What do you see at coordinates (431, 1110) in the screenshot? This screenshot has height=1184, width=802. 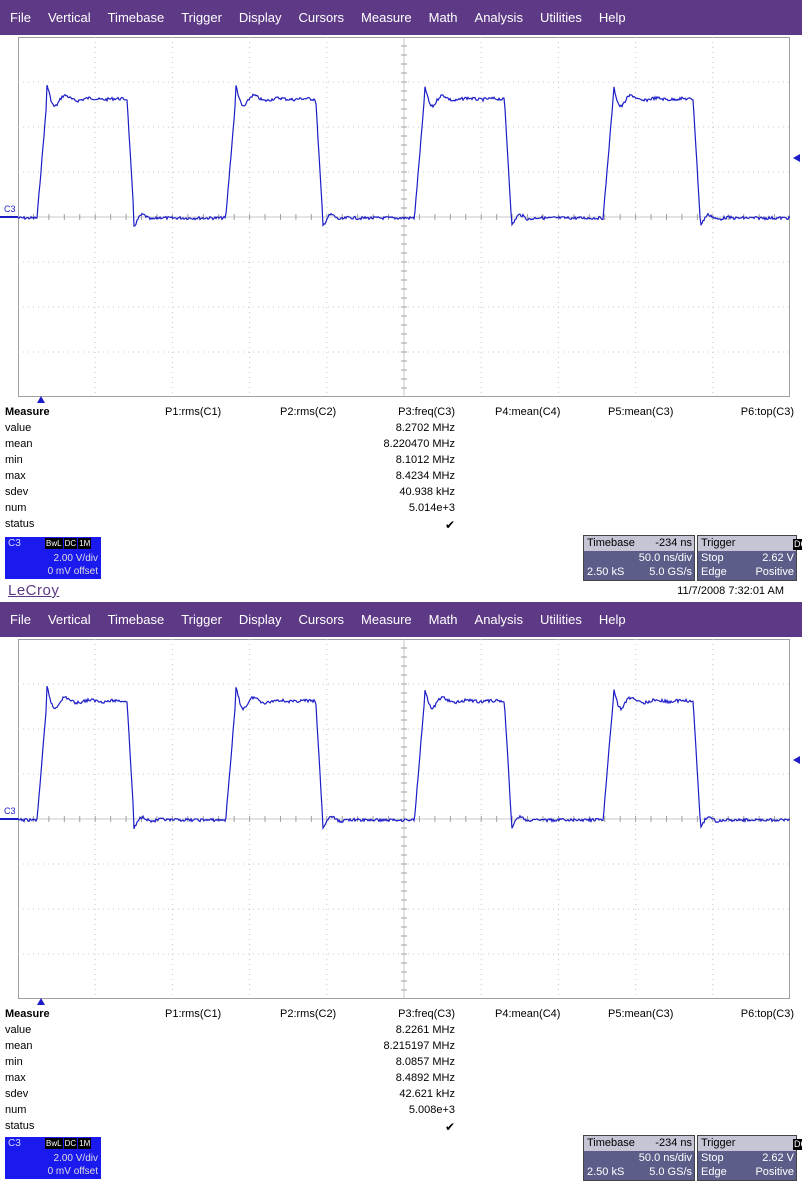 I see `p3-num: 5.008e+3` at bounding box center [431, 1110].